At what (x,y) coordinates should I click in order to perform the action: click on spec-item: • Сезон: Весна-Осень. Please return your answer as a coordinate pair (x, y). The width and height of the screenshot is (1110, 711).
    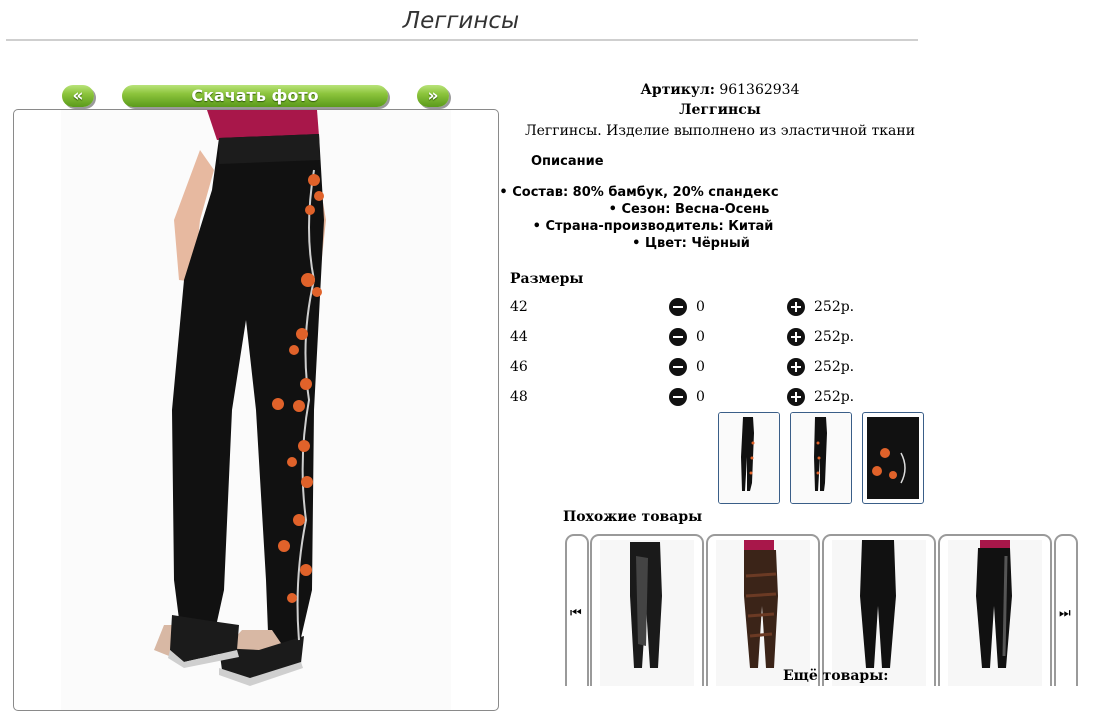
    Looking at the image, I should click on (689, 209).